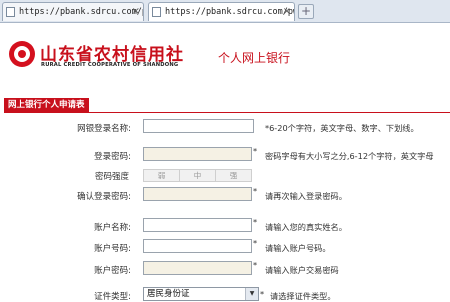 This screenshot has width=450, height=302. What do you see at coordinates (342, 128) in the screenshot?
I see `login-name-hint: *6-20个字符，英文字母、数字、下划线。` at bounding box center [342, 128].